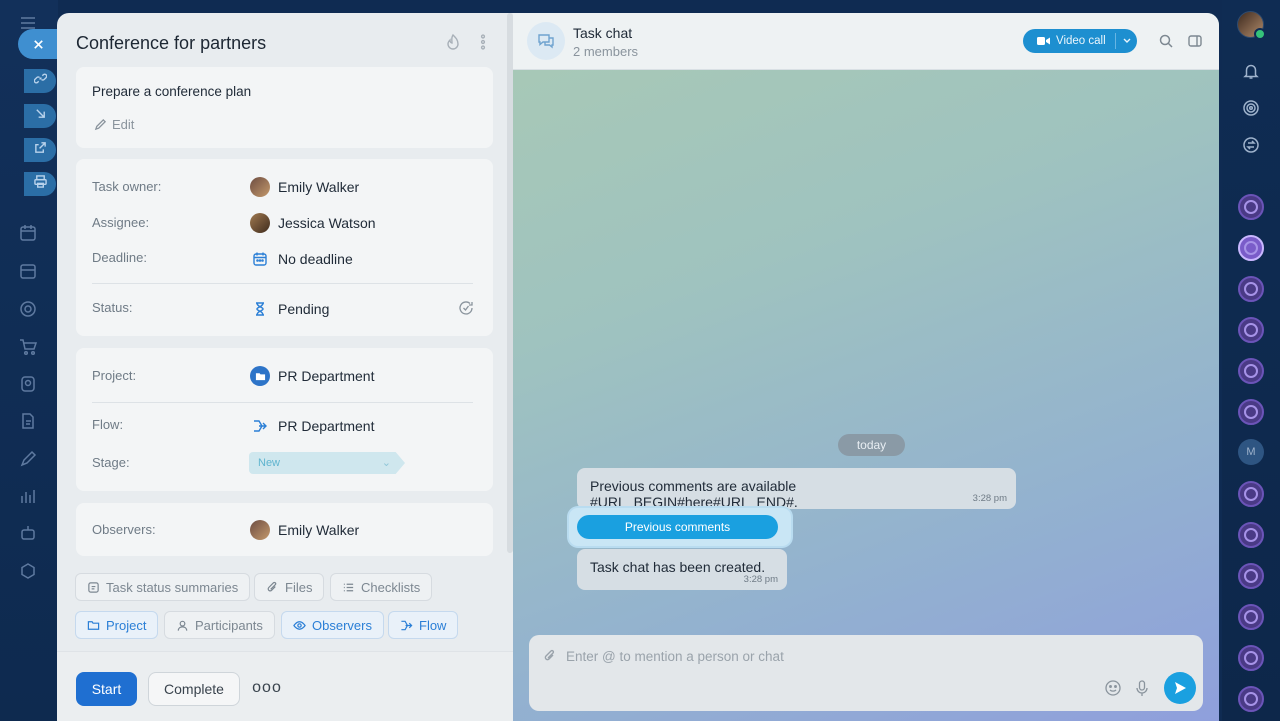 Image resolution: width=1280 pixels, height=721 pixels. I want to click on eye-icon, so click(299, 625).